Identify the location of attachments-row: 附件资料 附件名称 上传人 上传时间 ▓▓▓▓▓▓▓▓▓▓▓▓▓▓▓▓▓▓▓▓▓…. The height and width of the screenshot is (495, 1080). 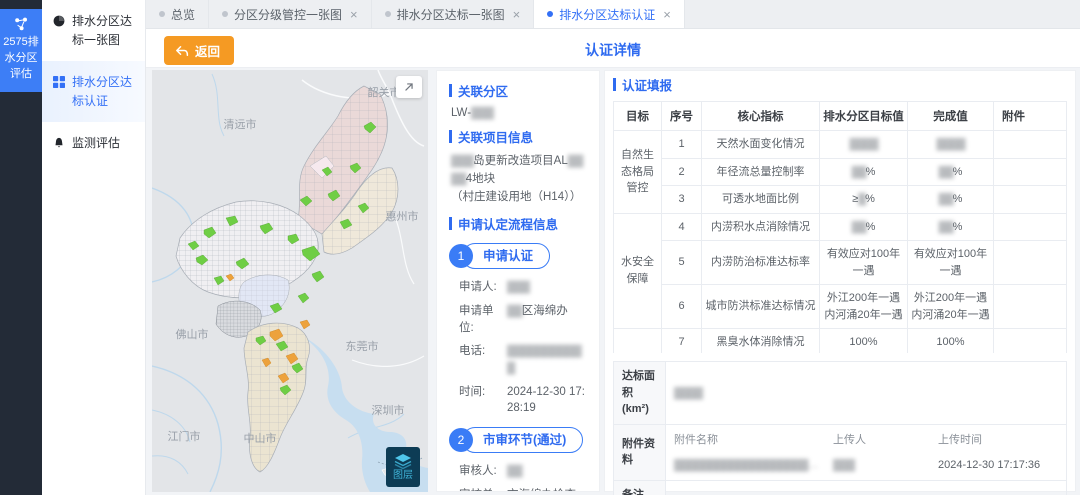
(840, 452).